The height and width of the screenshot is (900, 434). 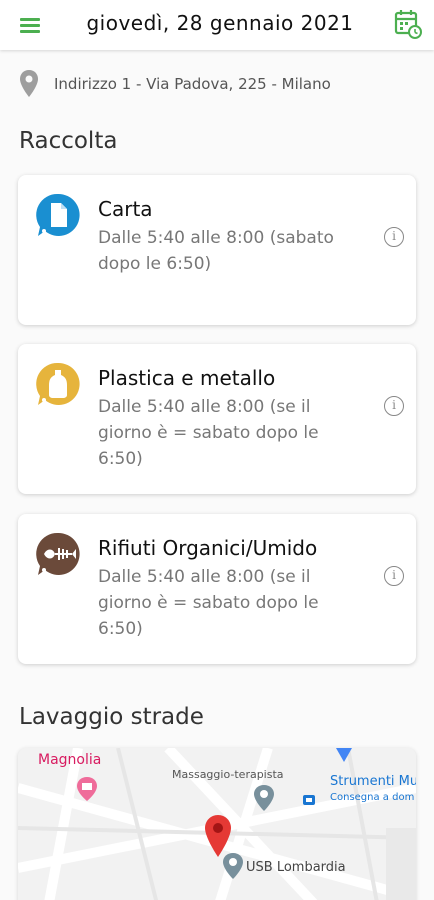 I want to click on navigation-arrow-icon, so click(x=344, y=755).